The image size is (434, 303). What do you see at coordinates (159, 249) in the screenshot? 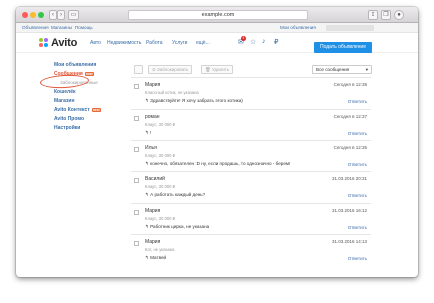
I see `ad-title: Кот, не указана` at bounding box center [159, 249].